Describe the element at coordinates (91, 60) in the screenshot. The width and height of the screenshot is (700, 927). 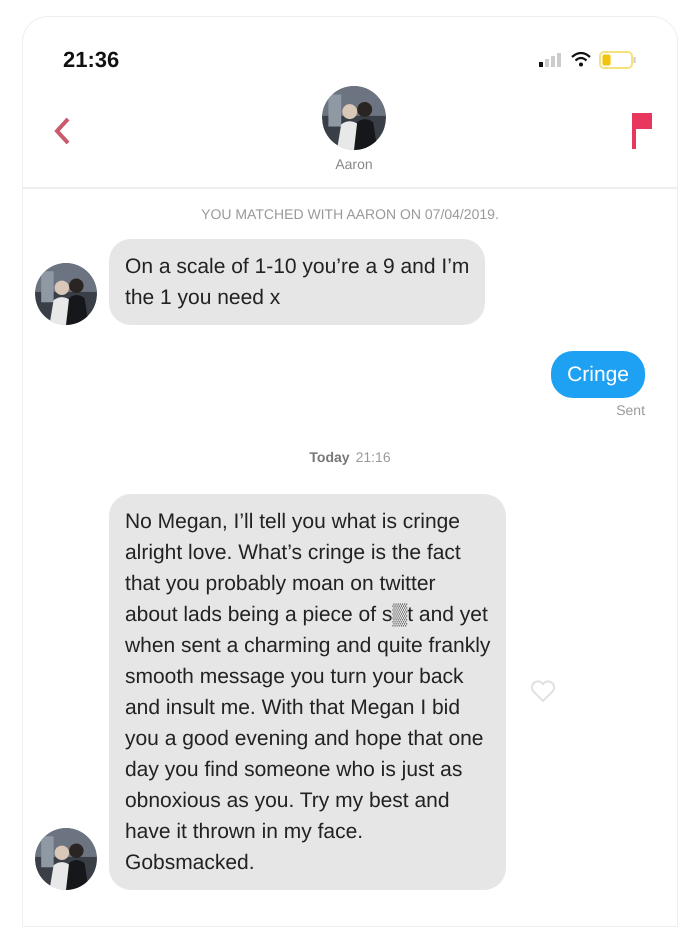
I see `status-time: 21:36` at that location.